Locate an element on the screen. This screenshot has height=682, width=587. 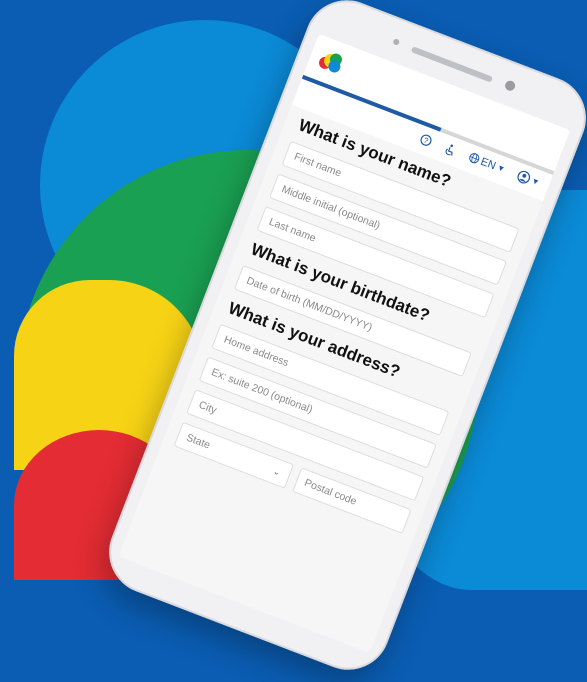
help-button: ? is located at coordinates (426, 140).